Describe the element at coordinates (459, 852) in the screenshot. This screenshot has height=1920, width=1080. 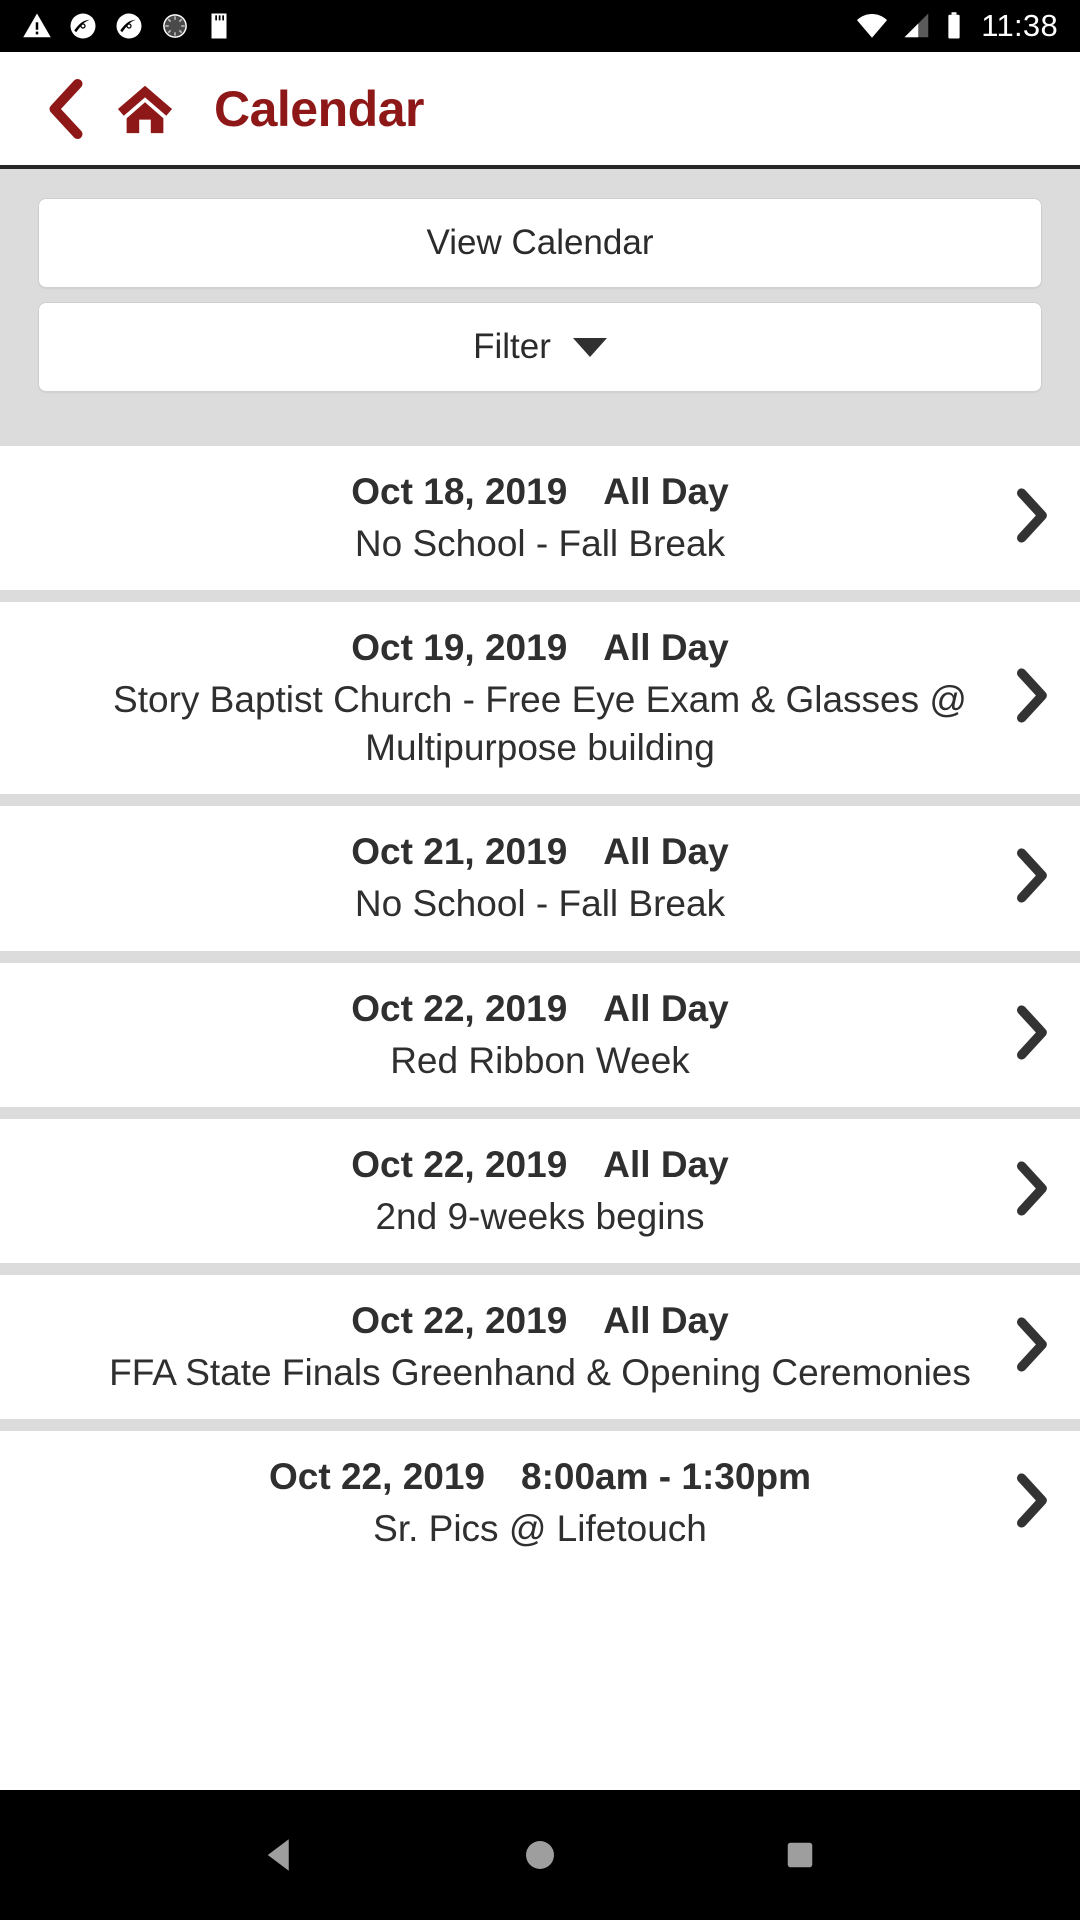
I see `event-date: Oct 21, 2019` at that location.